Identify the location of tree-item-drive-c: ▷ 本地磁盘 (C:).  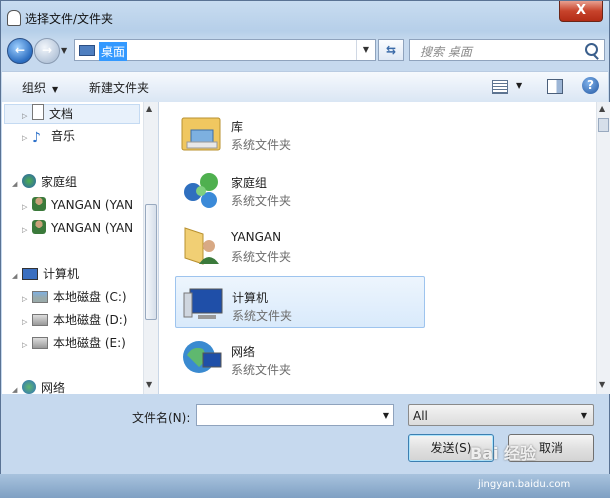
(74, 297).